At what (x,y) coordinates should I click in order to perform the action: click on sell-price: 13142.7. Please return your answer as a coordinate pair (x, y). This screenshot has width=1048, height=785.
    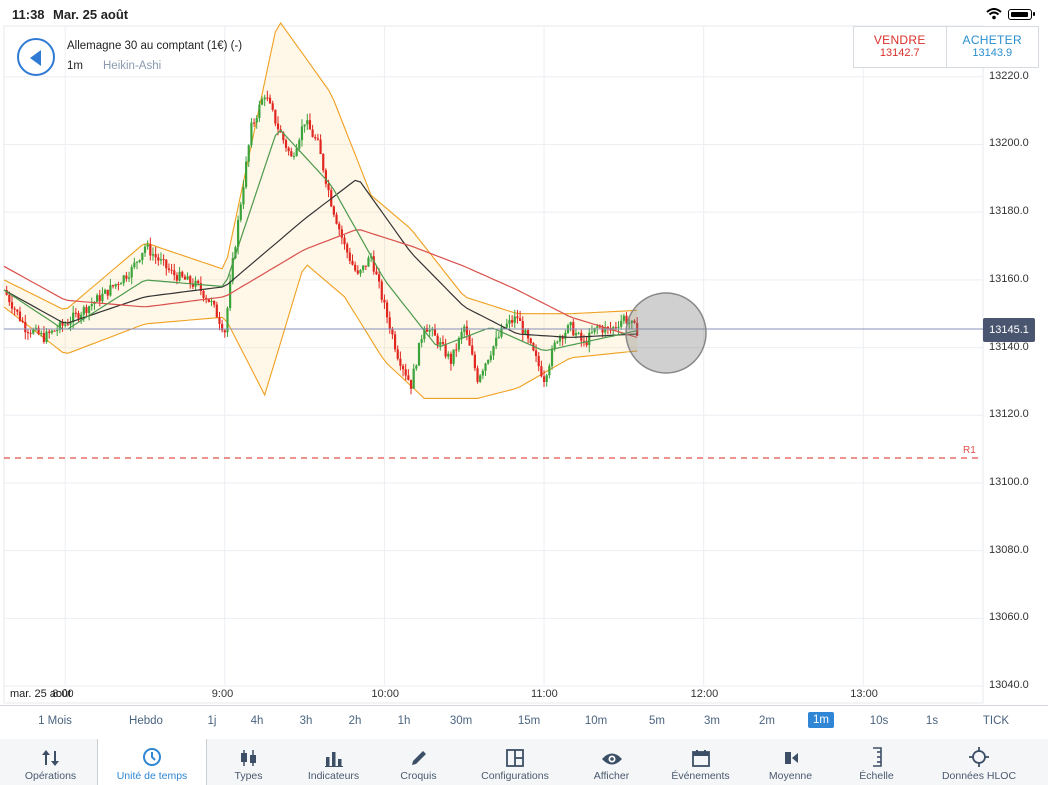
    Looking at the image, I should click on (899, 53).